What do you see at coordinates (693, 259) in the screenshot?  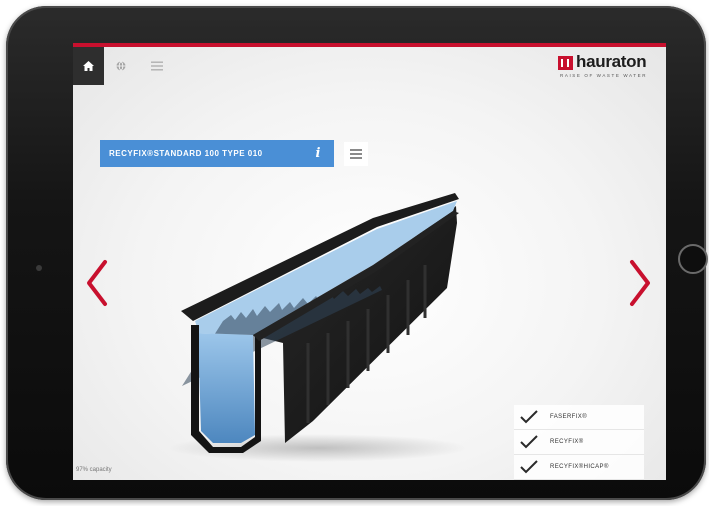 I see `tablet-home-button` at bounding box center [693, 259].